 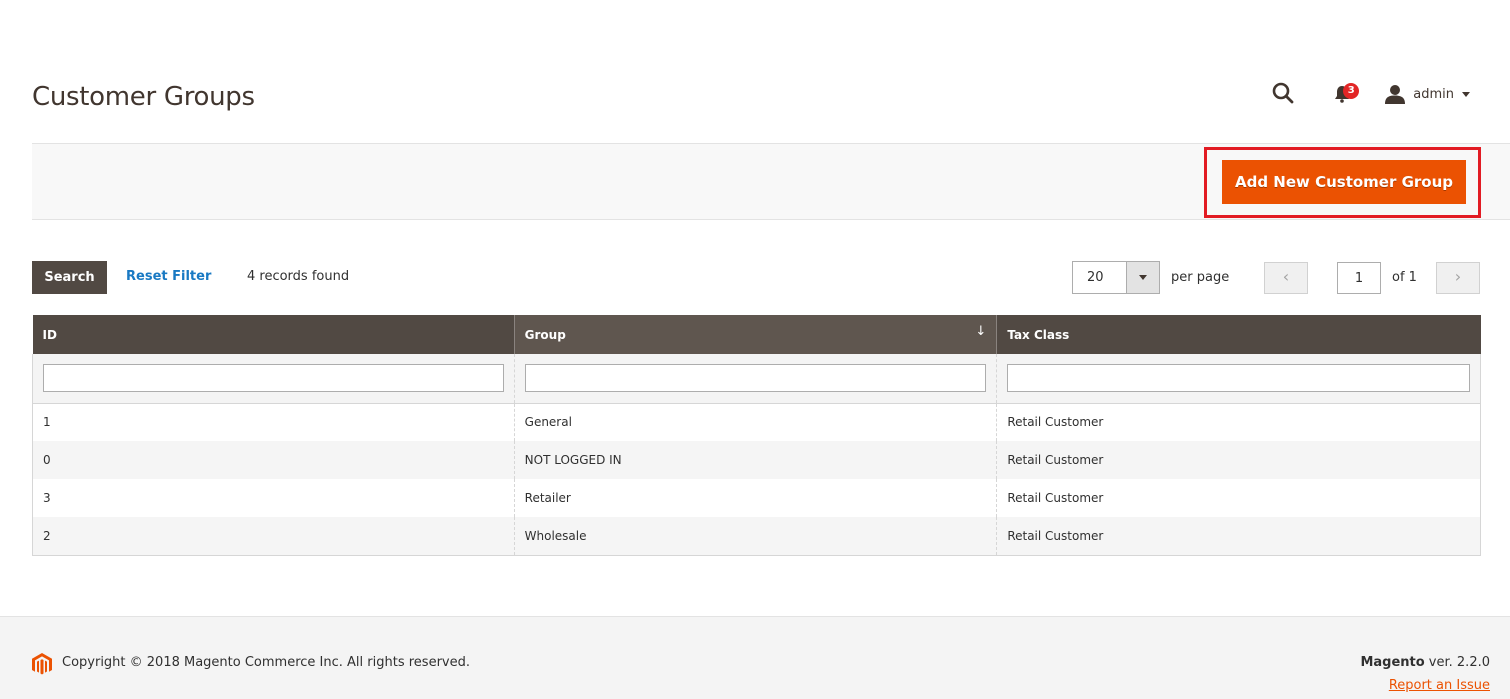 I want to click on cell-group: NOT LOGGED IN, so click(x=755, y=460).